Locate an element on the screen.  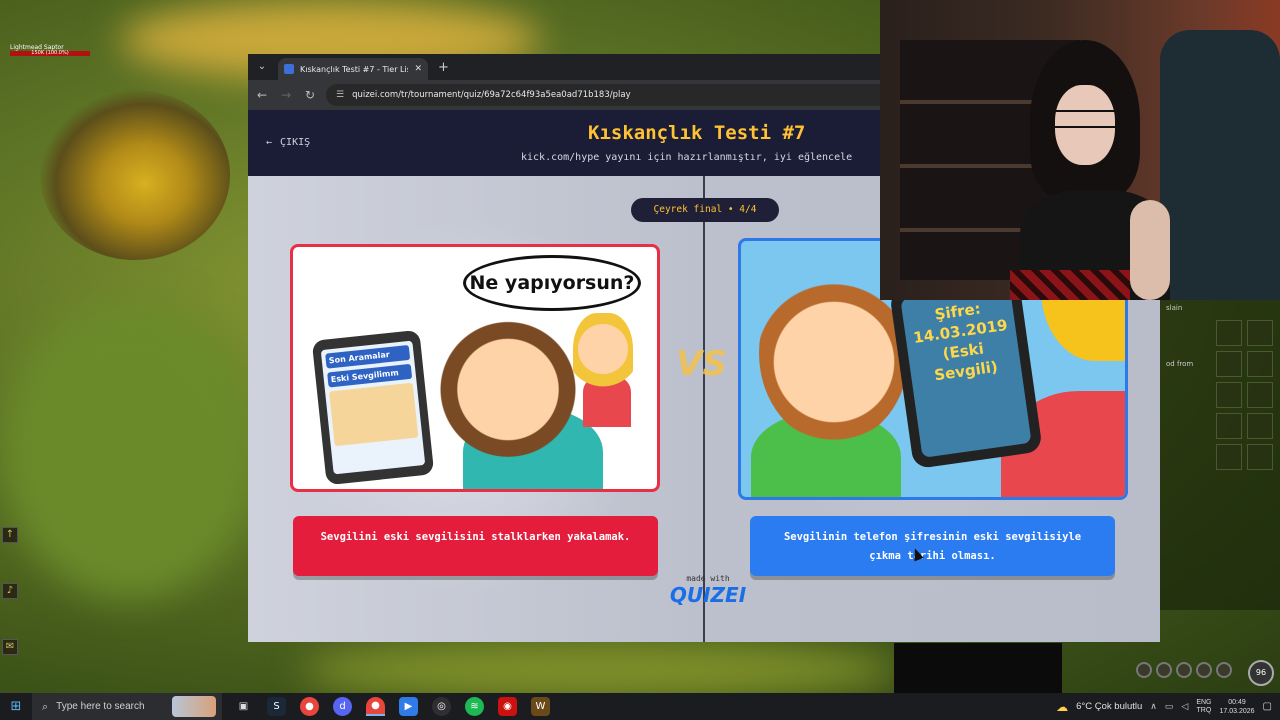
exit-label: ÇIKIŞ is located at coordinates (295, 142).